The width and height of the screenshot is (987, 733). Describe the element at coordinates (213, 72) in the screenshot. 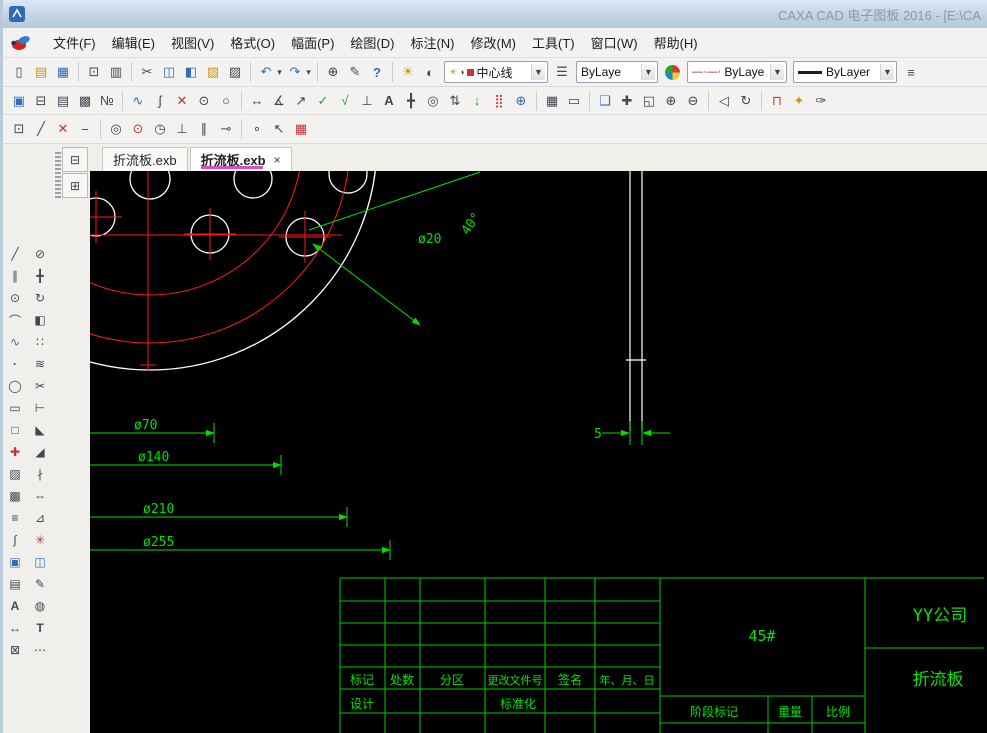

I see `paste-icon: ▧` at that location.